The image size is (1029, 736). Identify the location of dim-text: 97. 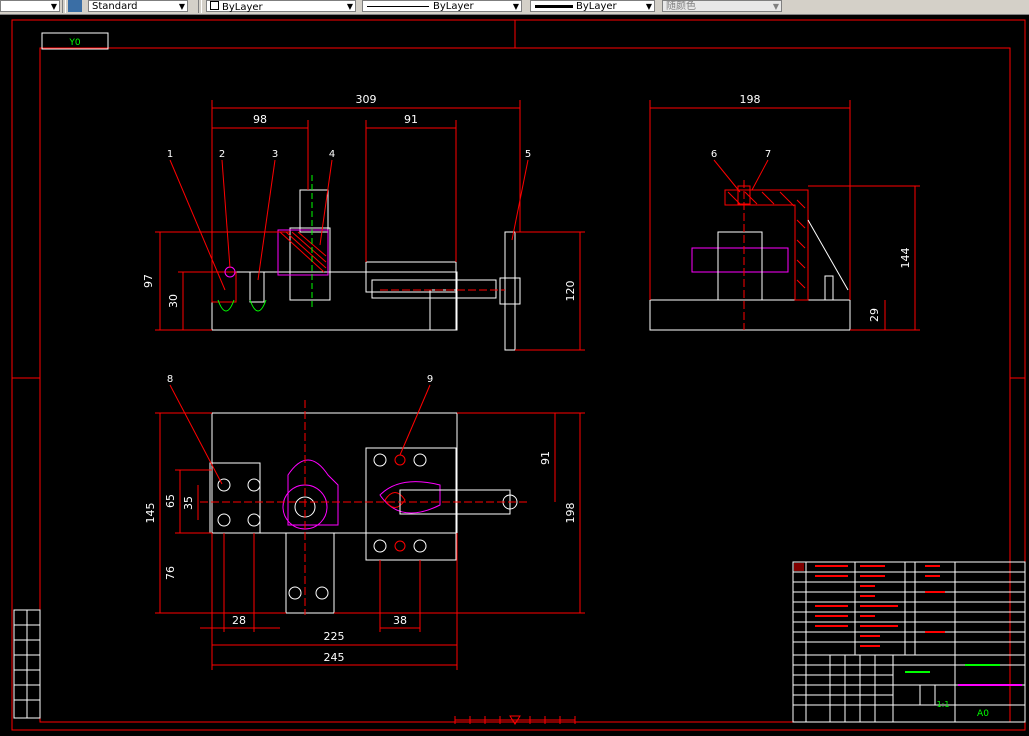
(148, 281).